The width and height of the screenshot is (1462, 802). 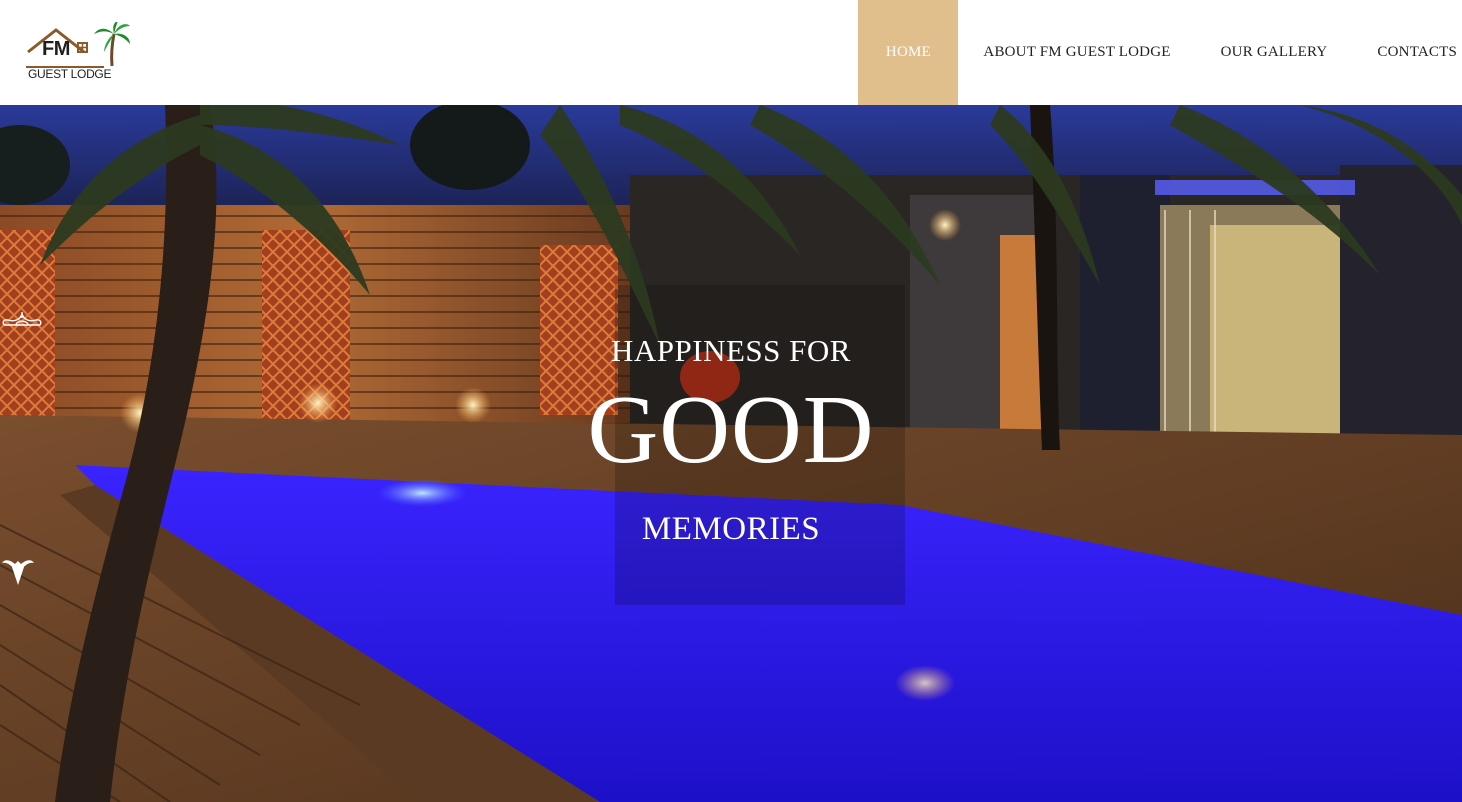 I want to click on nav-about: ABOUT FM GUEST LODGE, so click(x=1076, y=52).